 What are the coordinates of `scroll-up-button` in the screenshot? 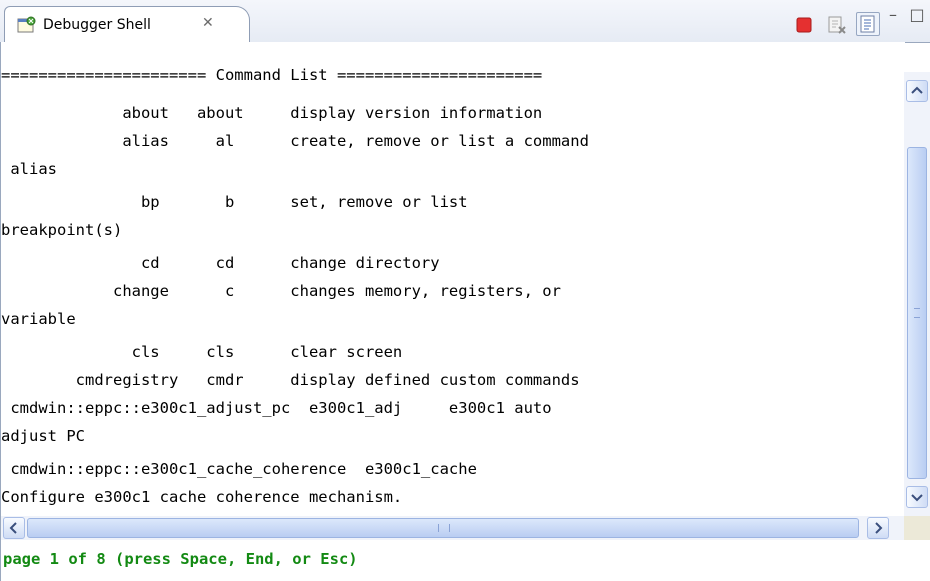 It's located at (917, 91).